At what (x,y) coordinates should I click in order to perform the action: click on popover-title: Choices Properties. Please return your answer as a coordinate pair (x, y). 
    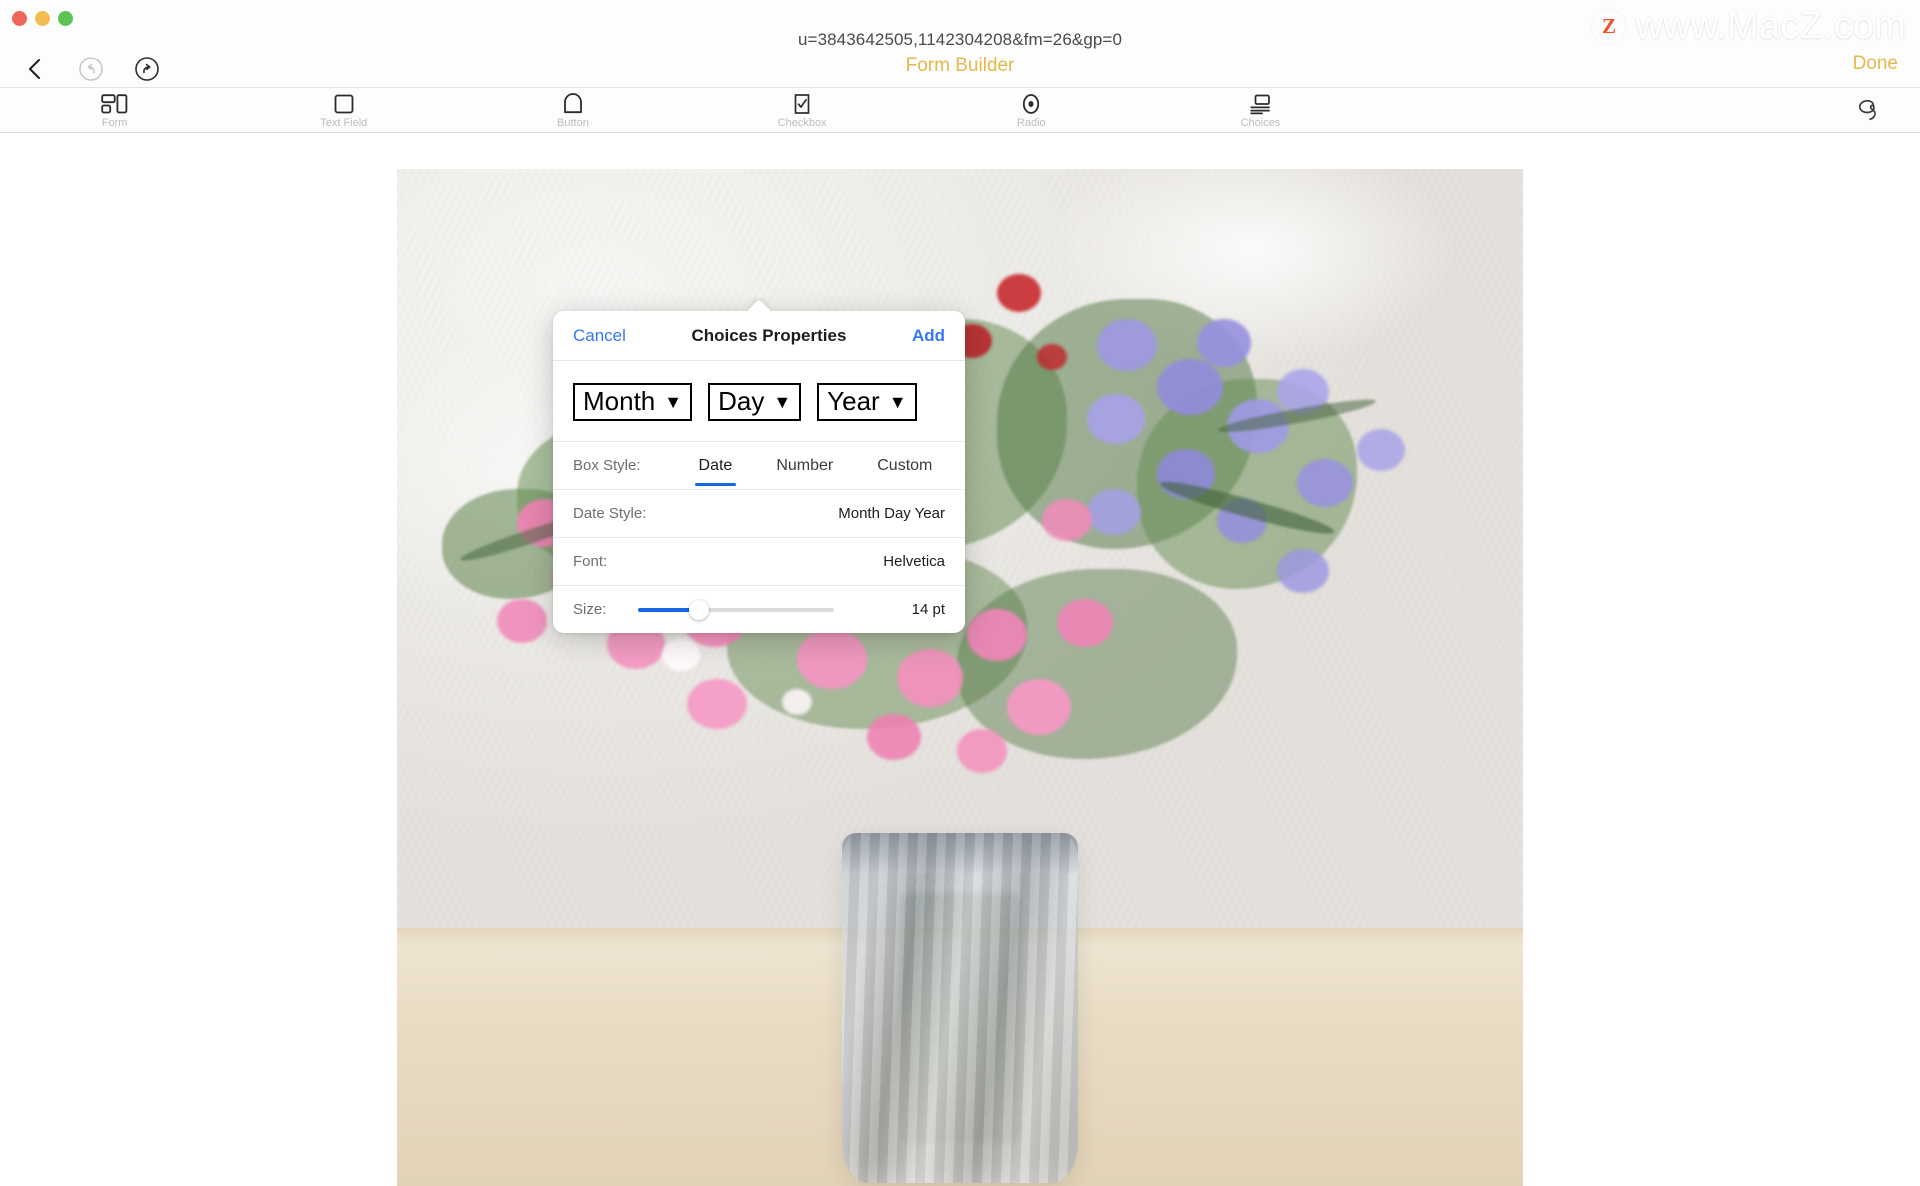
    Looking at the image, I should click on (769, 335).